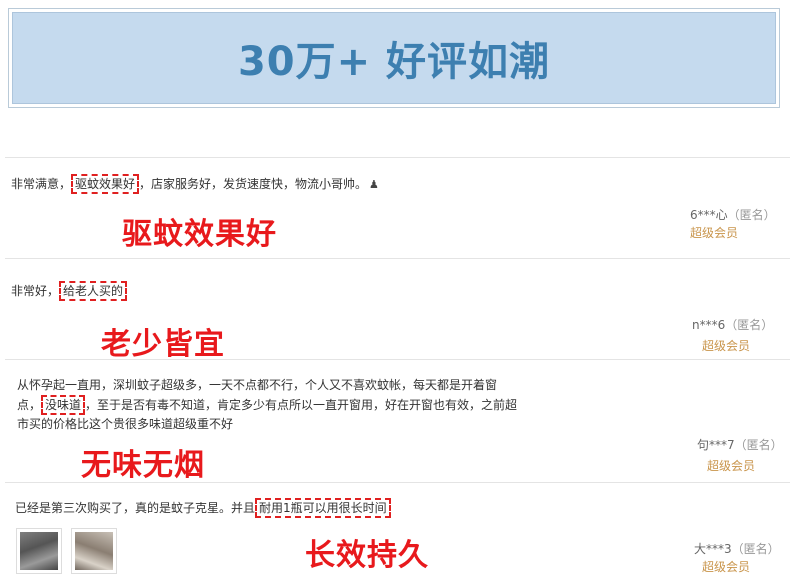  I want to click on review-user: 6***心（匿名）, so click(733, 214).